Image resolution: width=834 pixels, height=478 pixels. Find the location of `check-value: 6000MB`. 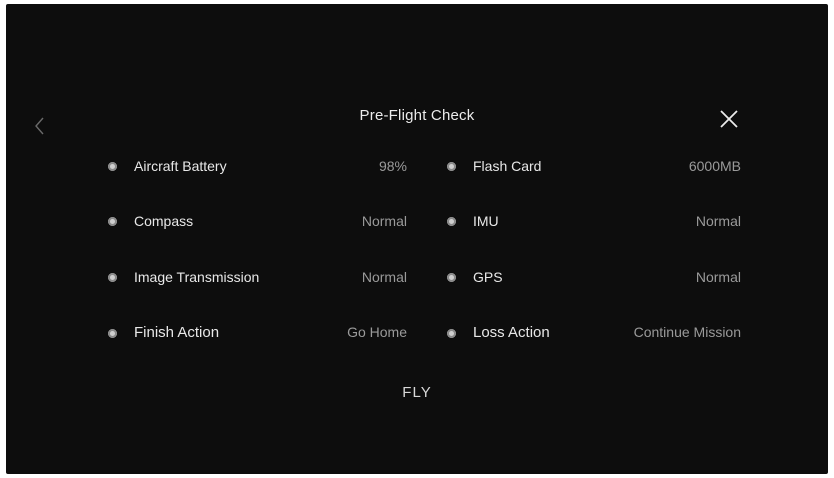

check-value: 6000MB is located at coordinates (714, 166).